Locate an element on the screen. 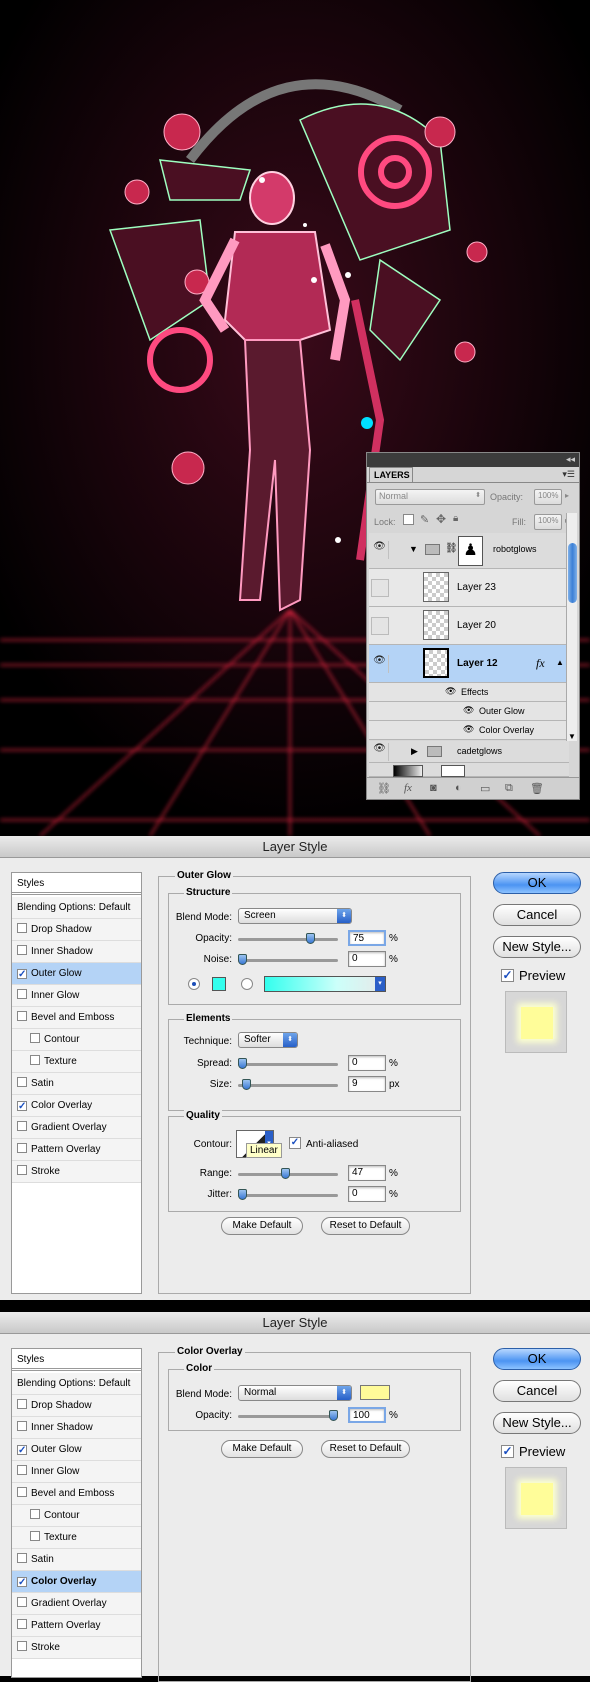 Image resolution: width=590 pixels, height=1682 pixels. new-layer-icon: ⧉ is located at coordinates (509, 788).